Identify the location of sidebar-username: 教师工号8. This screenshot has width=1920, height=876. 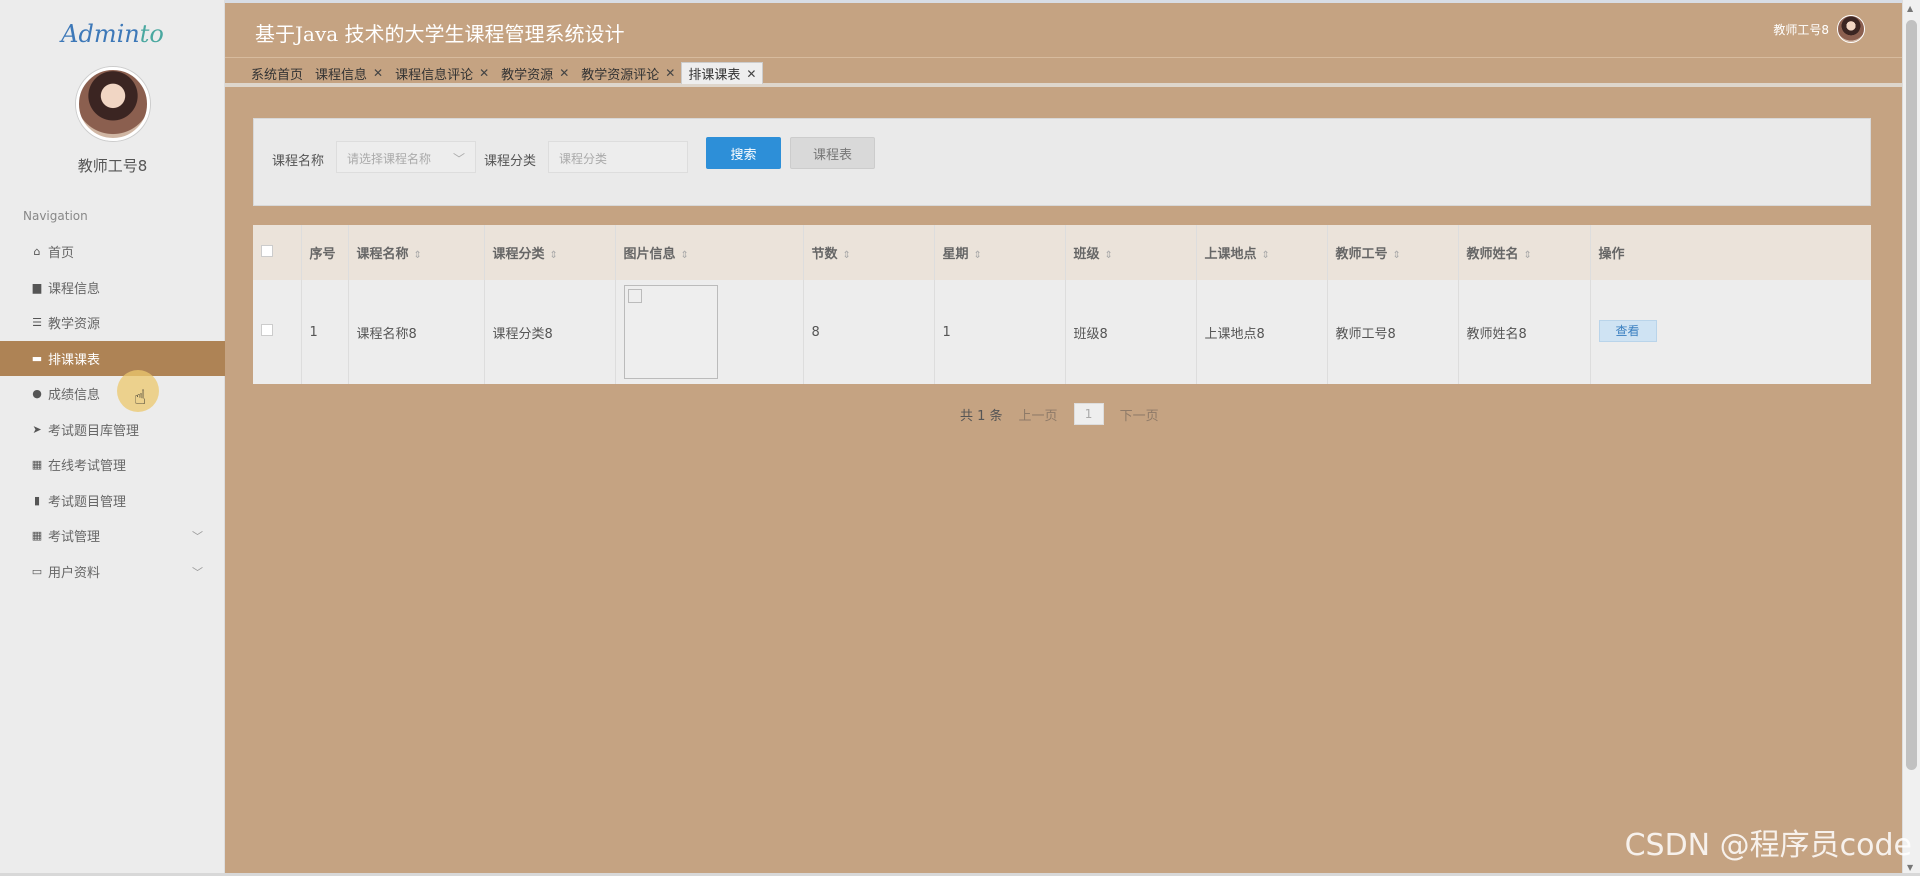
(112, 166).